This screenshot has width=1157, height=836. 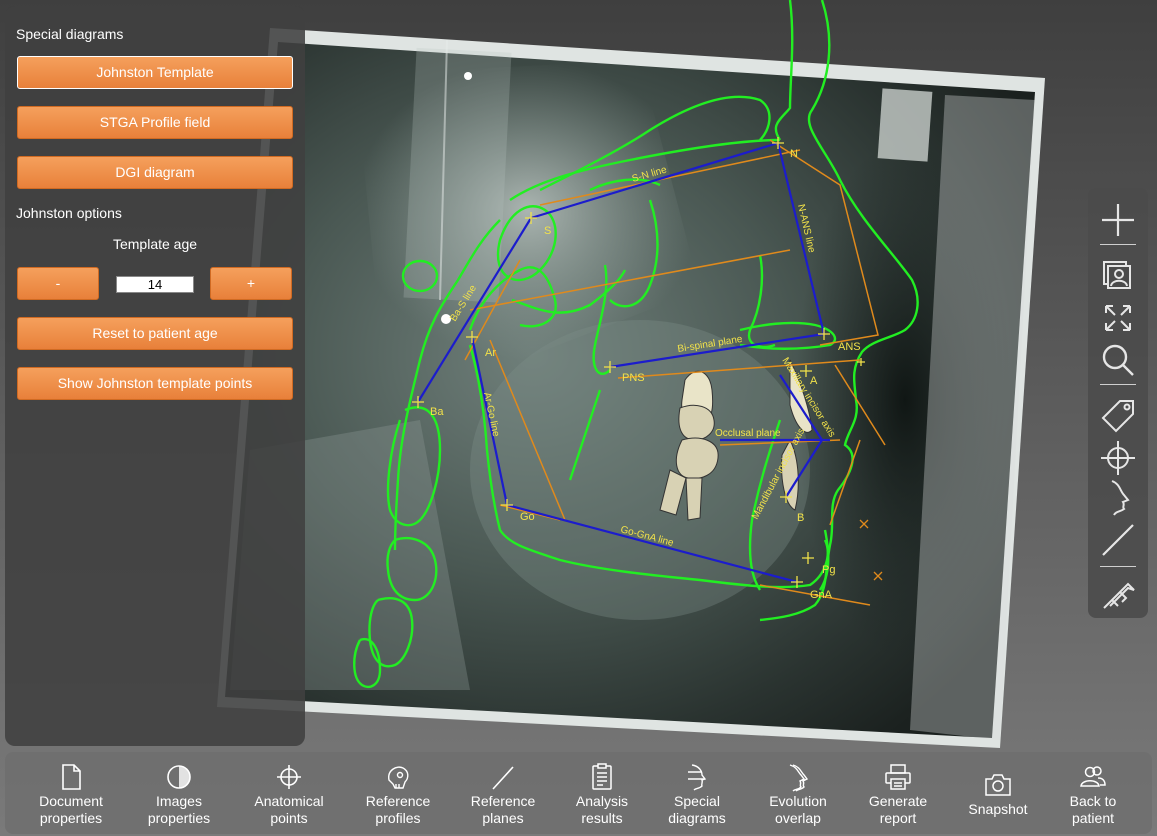 I want to click on point-label-go: Go, so click(x=527, y=517).